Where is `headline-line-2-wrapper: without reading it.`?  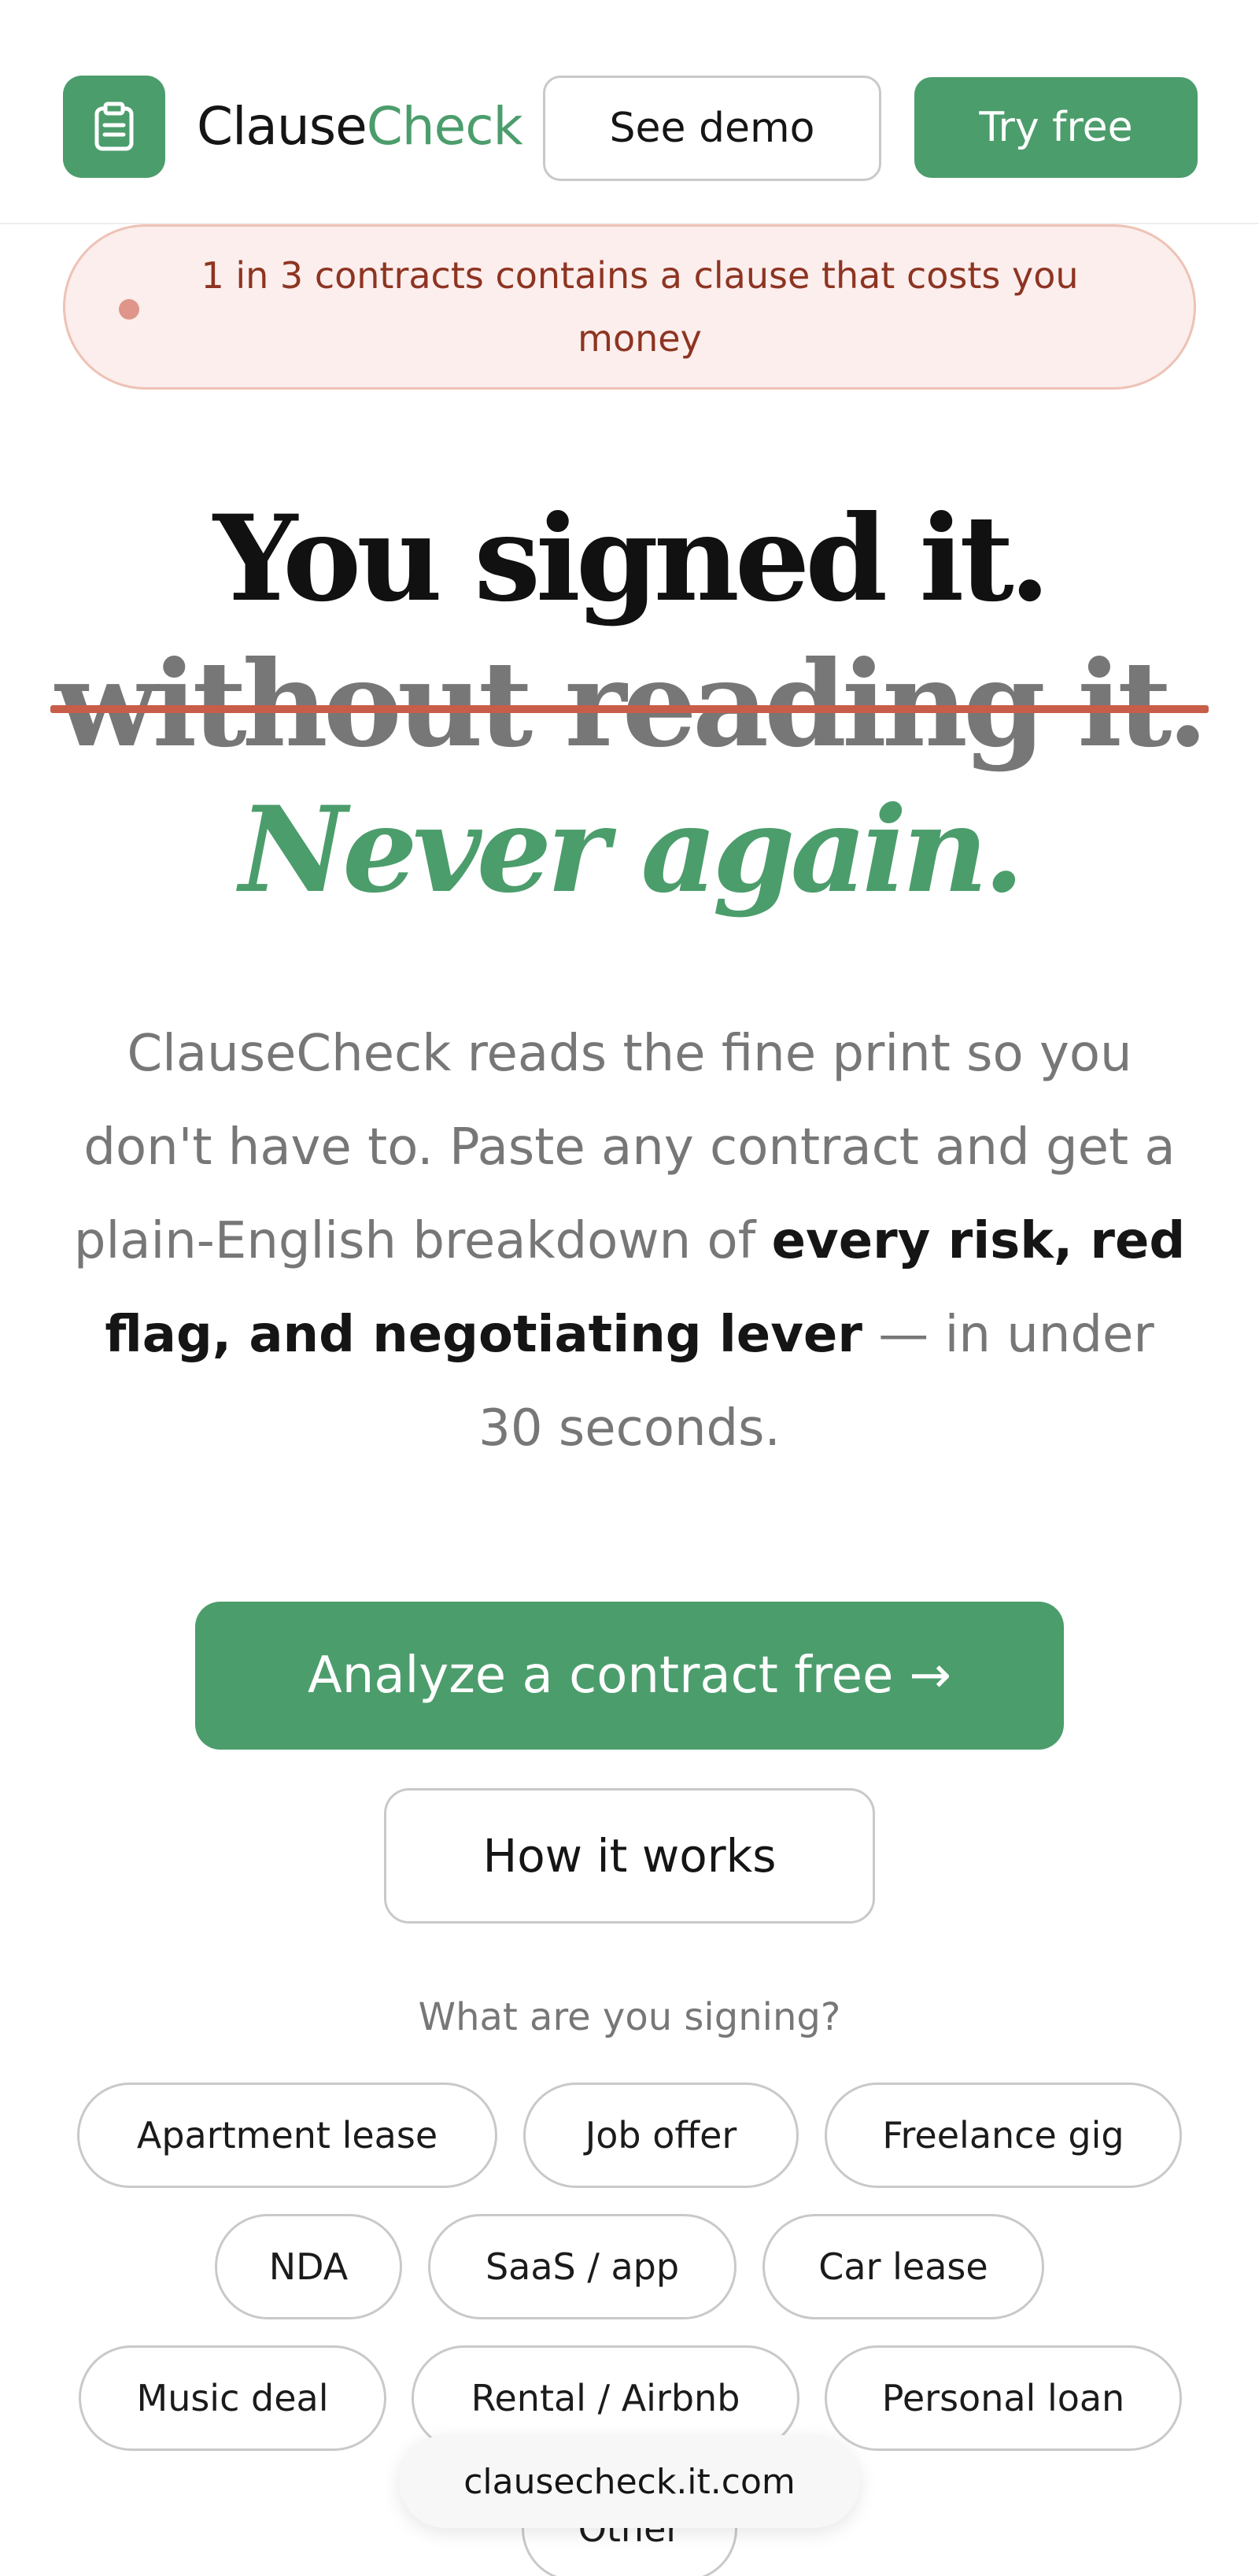 headline-line-2-wrapper: without reading it. is located at coordinates (629, 704).